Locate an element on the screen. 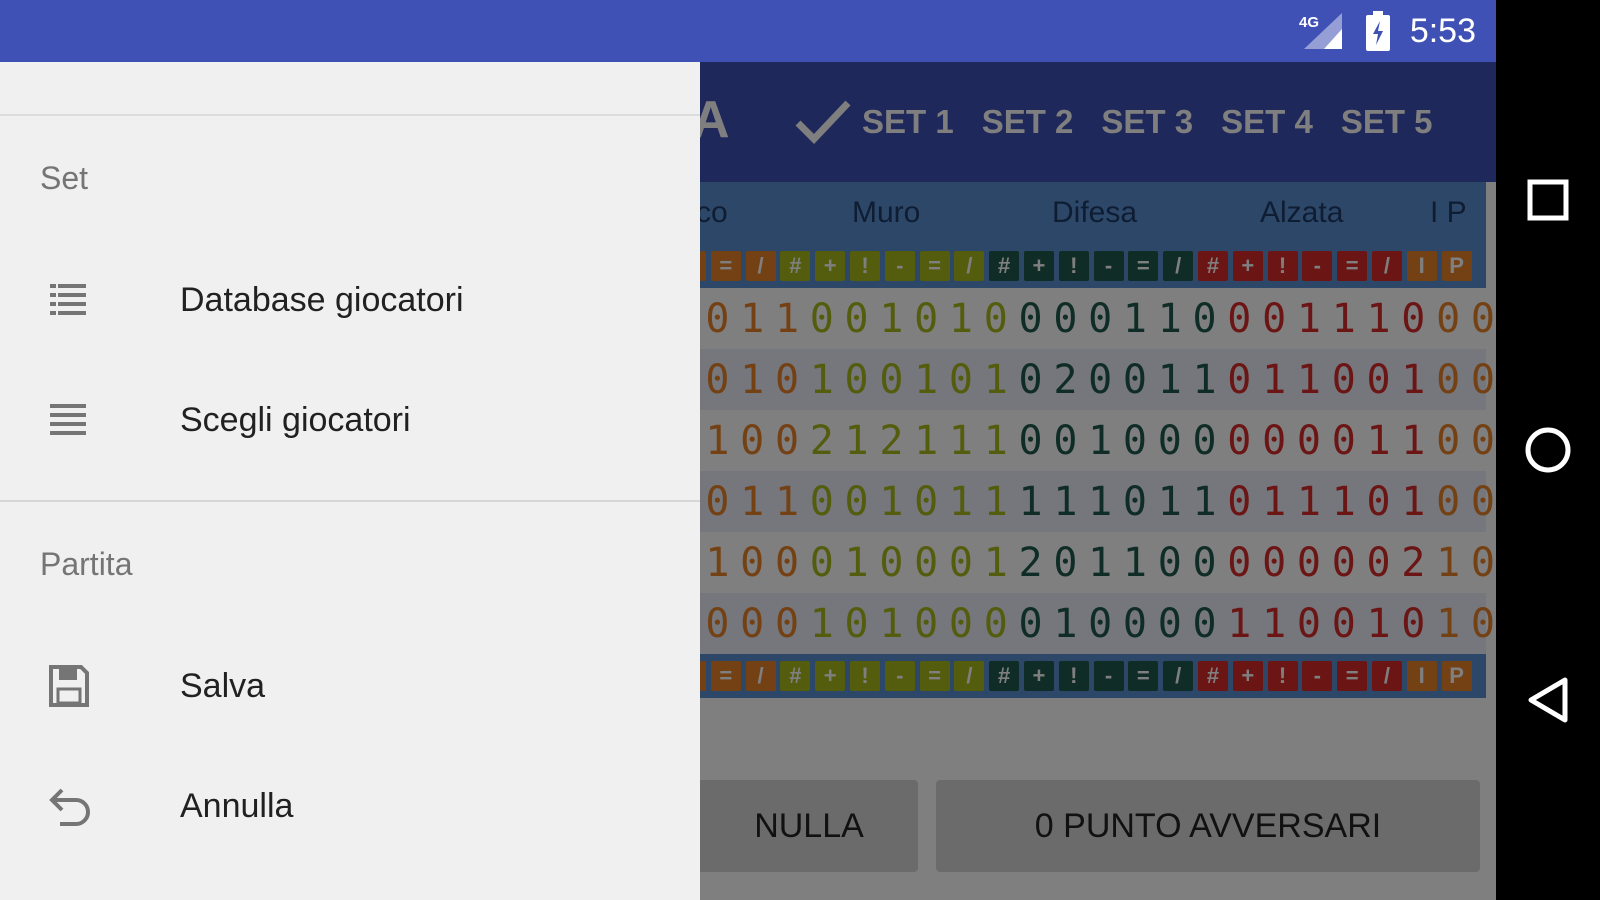  menu-item-salva: Salva is located at coordinates (350, 686).